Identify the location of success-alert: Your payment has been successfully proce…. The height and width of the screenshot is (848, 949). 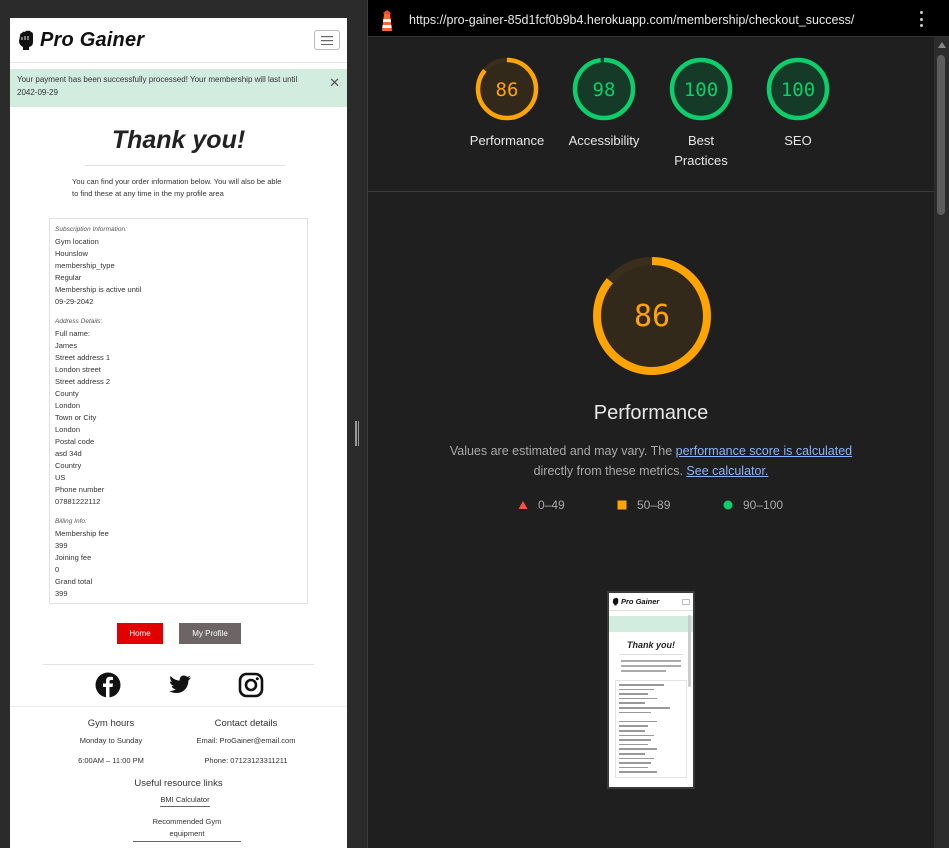
(178, 88).